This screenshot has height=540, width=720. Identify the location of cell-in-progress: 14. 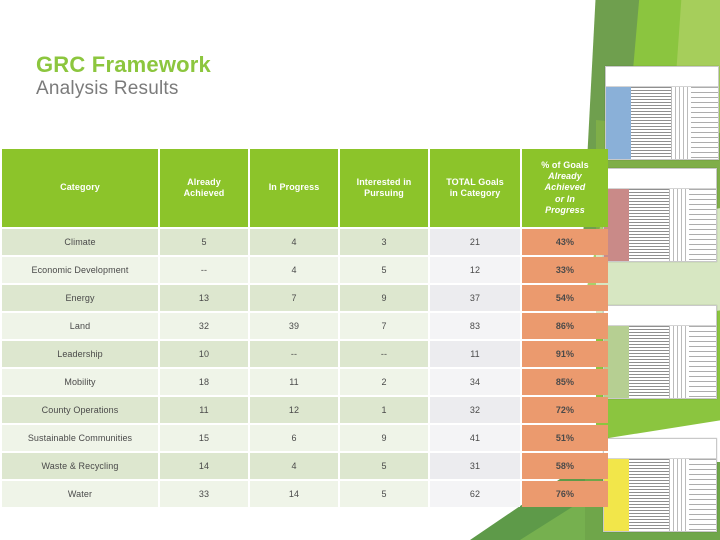
(294, 494).